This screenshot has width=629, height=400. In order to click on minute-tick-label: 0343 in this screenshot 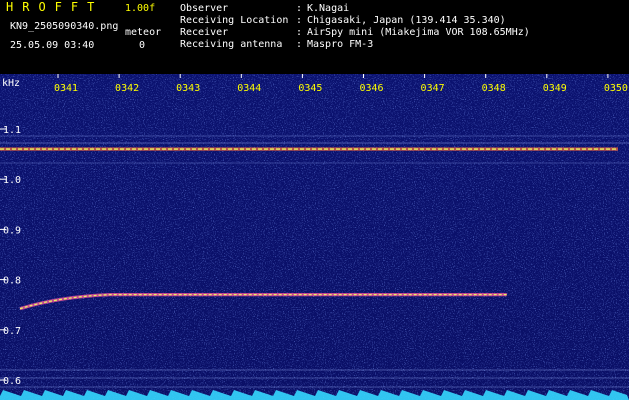, I will do `click(188, 88)`.